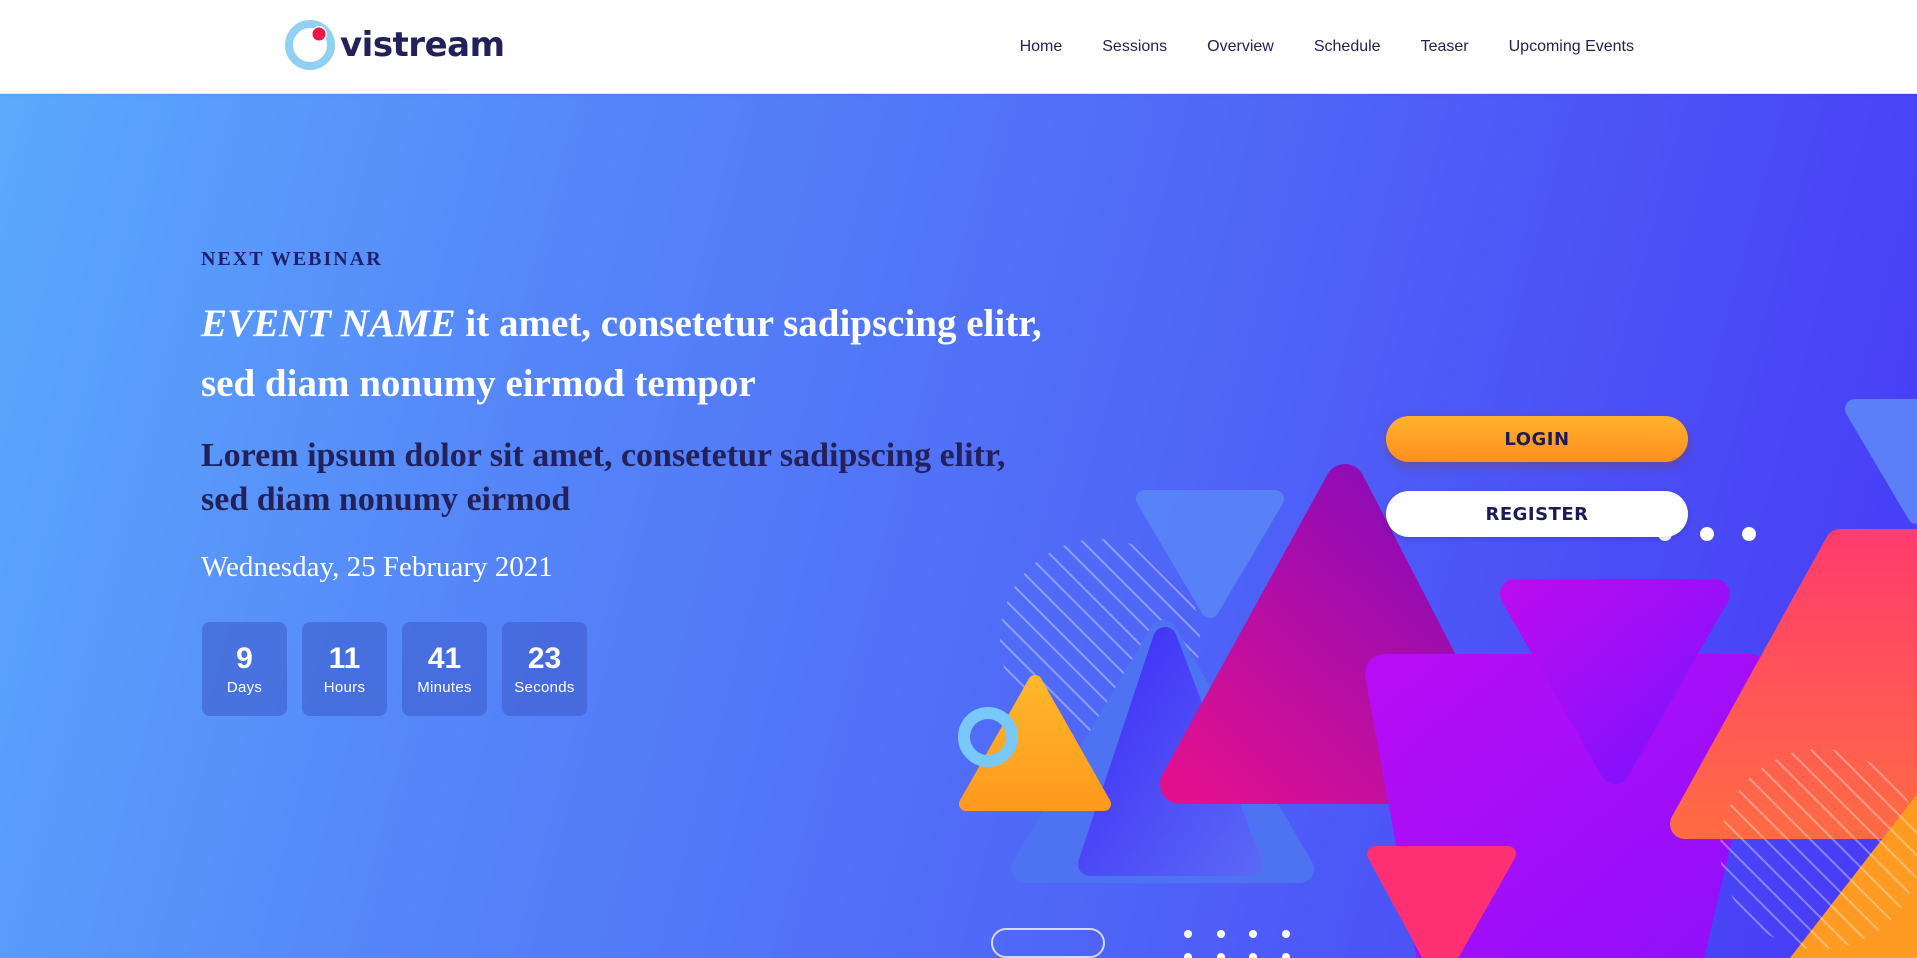 The height and width of the screenshot is (958, 1917). Describe the element at coordinates (344, 687) in the screenshot. I see `countdown-label: Hours` at that location.